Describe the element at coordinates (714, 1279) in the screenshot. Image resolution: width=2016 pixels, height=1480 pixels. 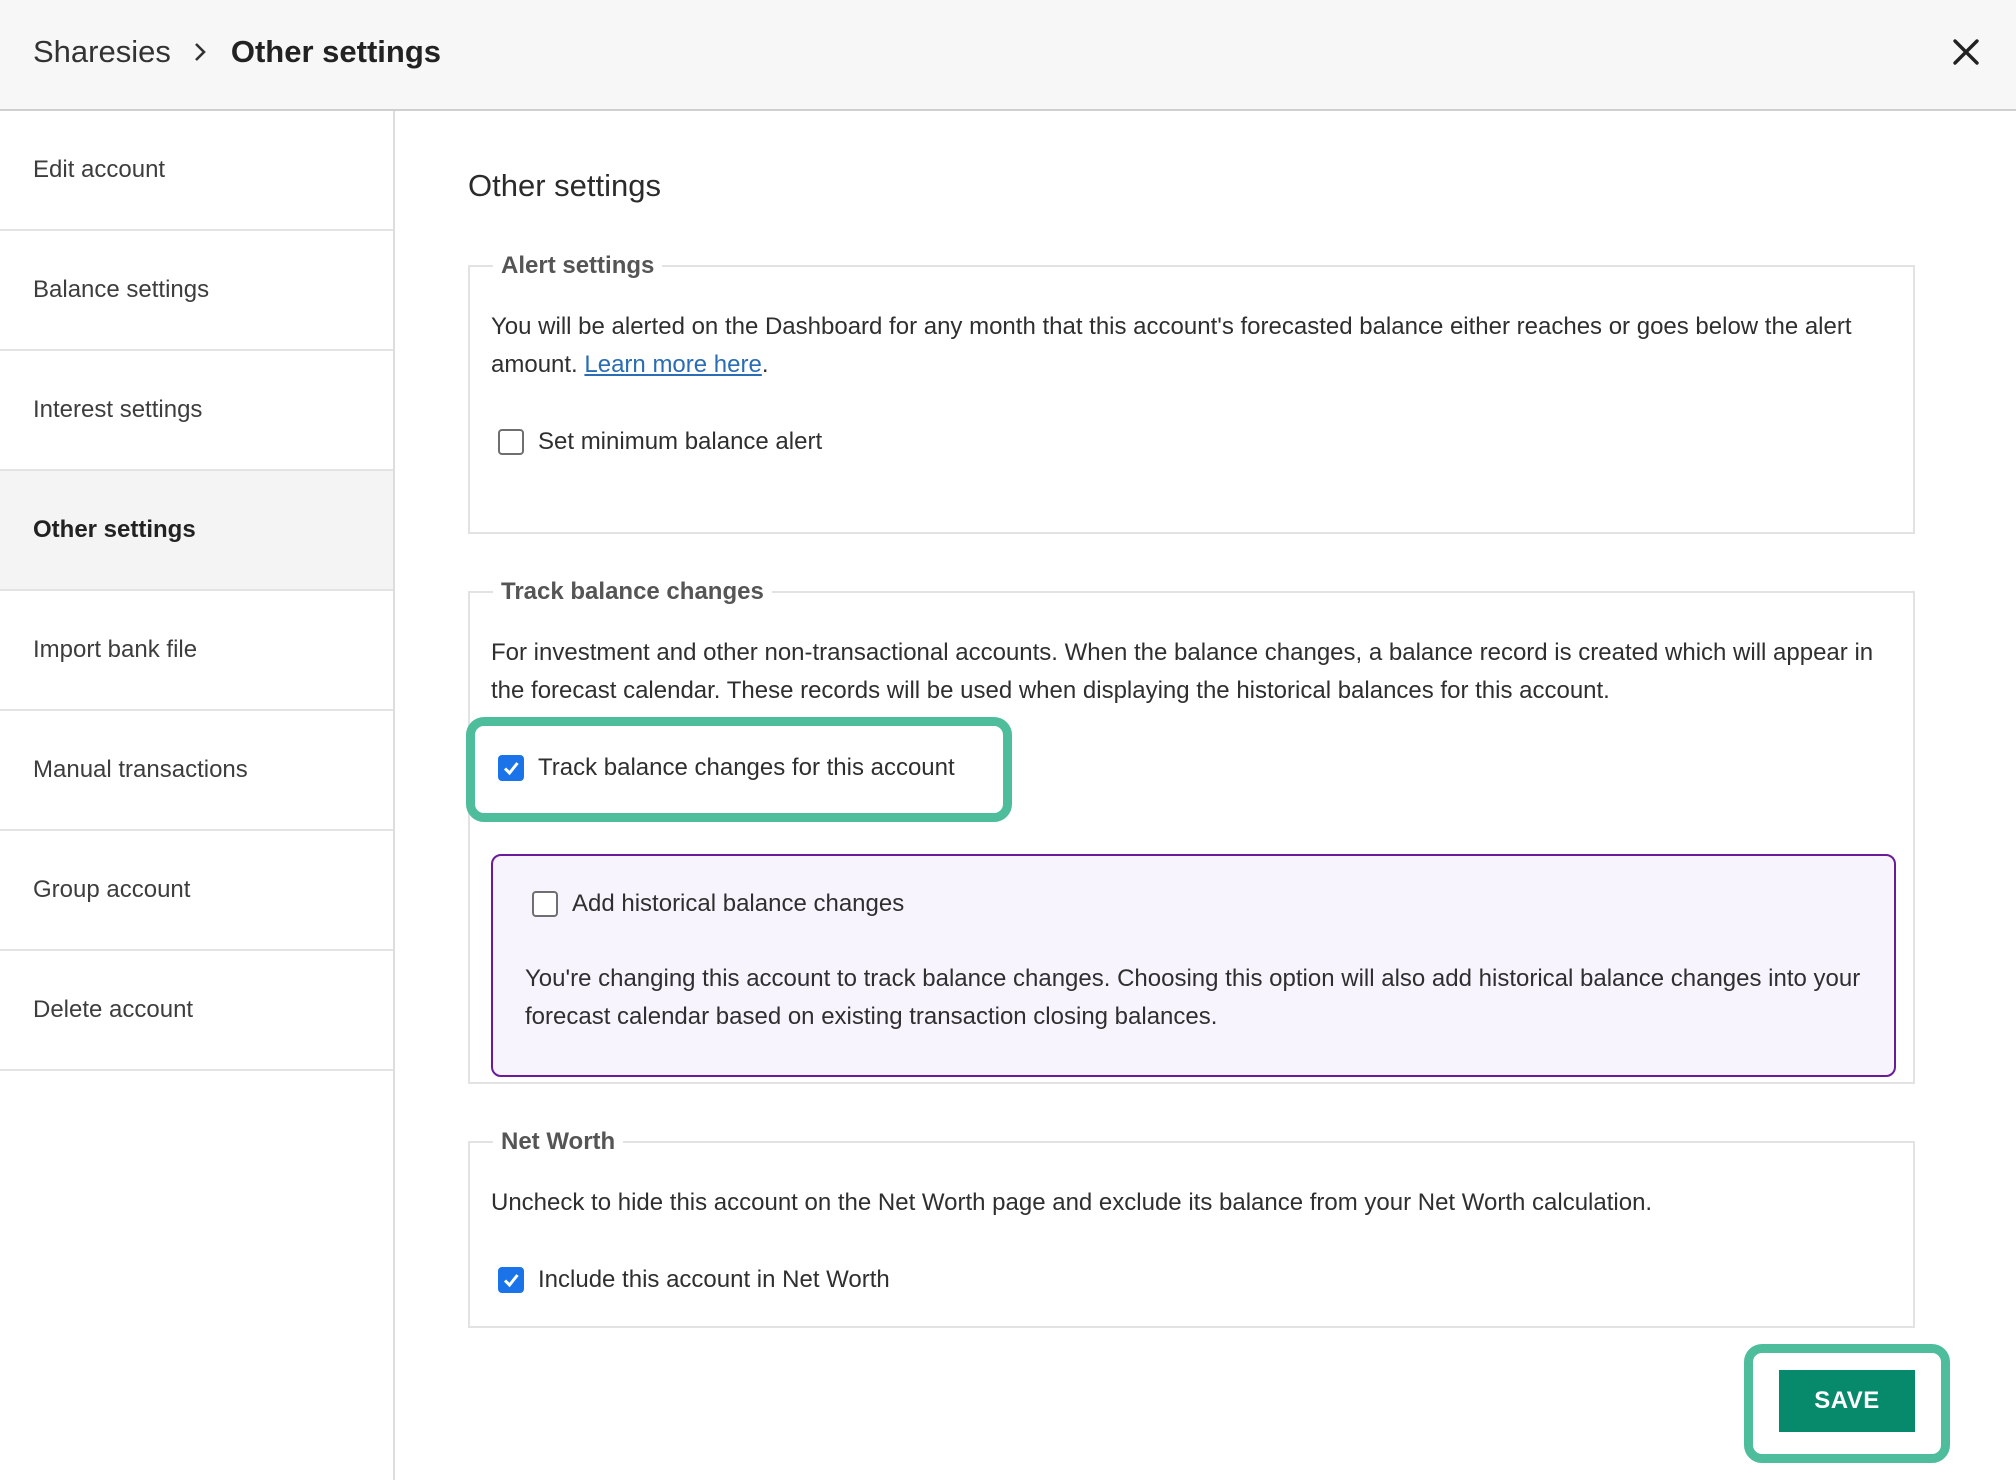
I see `net-worth-label: Include this account in Net Worth` at that location.